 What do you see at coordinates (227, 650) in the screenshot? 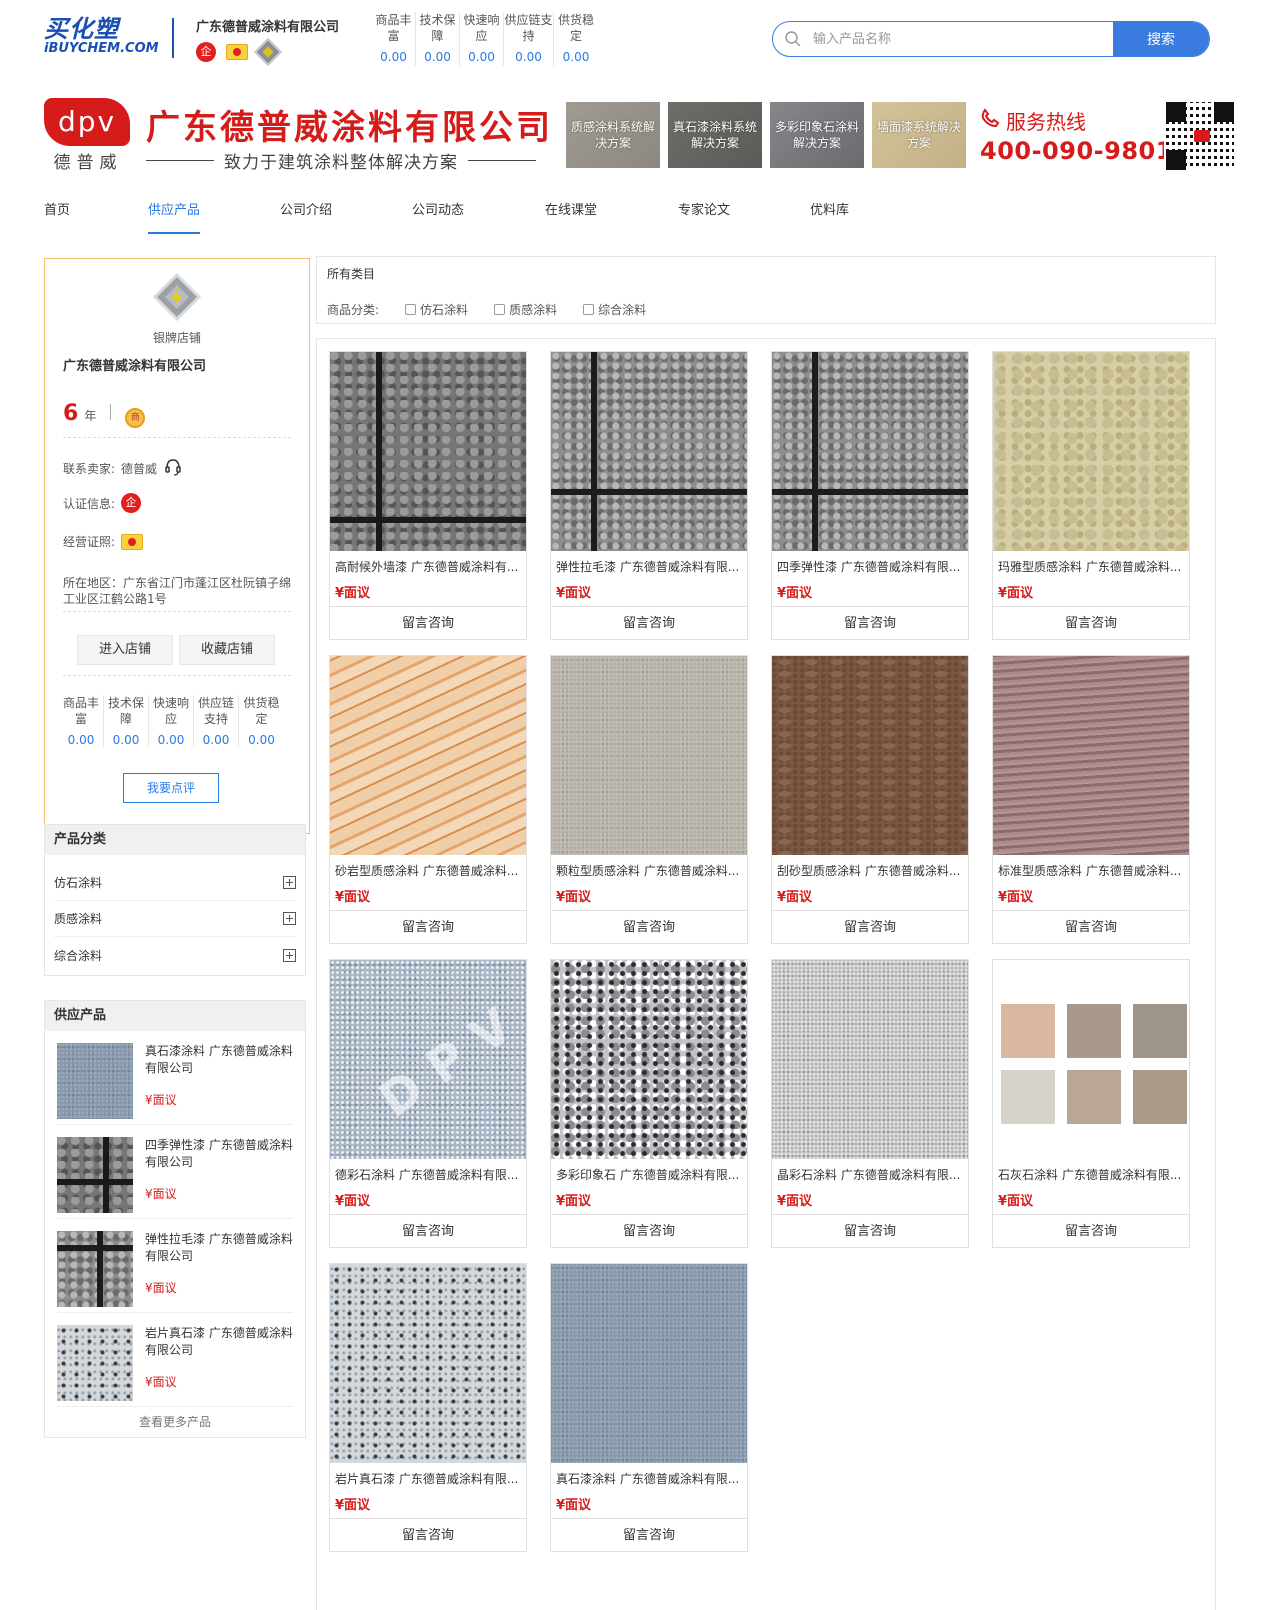
I see `favorite-shop-button: 收藏店铺` at bounding box center [227, 650].